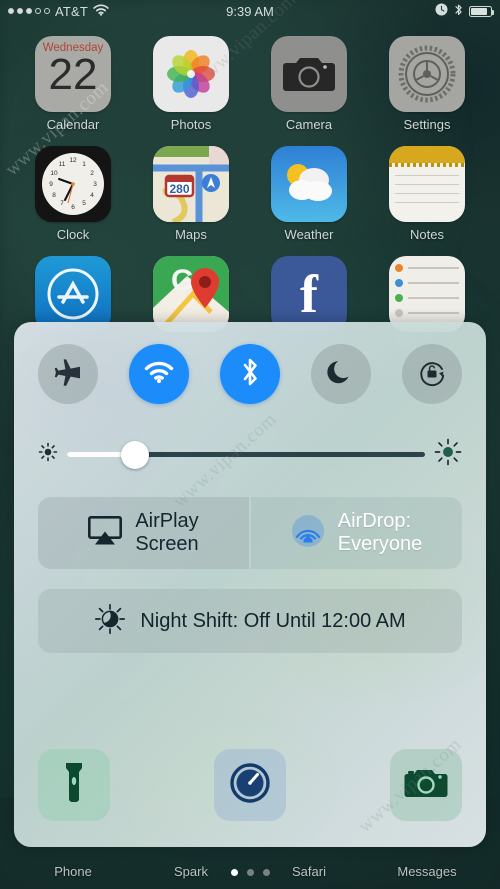 The width and height of the screenshot is (500, 889). I want to click on svg-text: 7, so click(62, 203).